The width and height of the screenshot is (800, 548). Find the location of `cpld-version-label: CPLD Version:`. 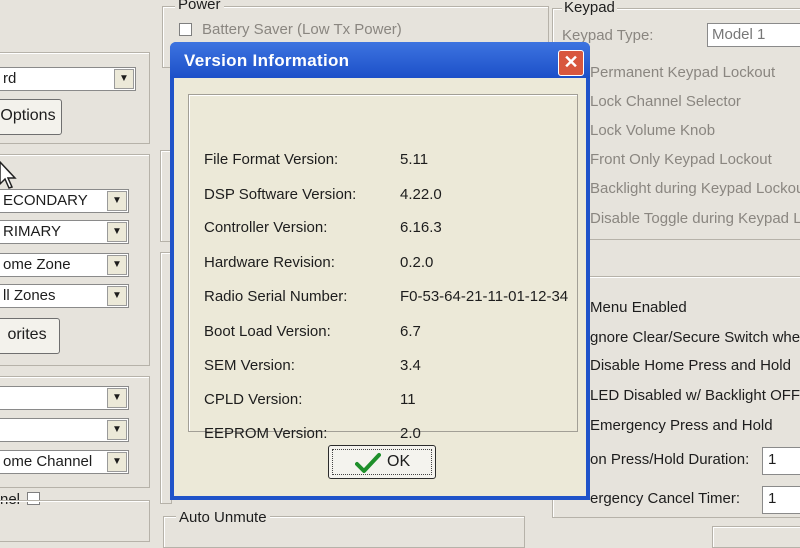

cpld-version-label: CPLD Version: is located at coordinates (253, 399).